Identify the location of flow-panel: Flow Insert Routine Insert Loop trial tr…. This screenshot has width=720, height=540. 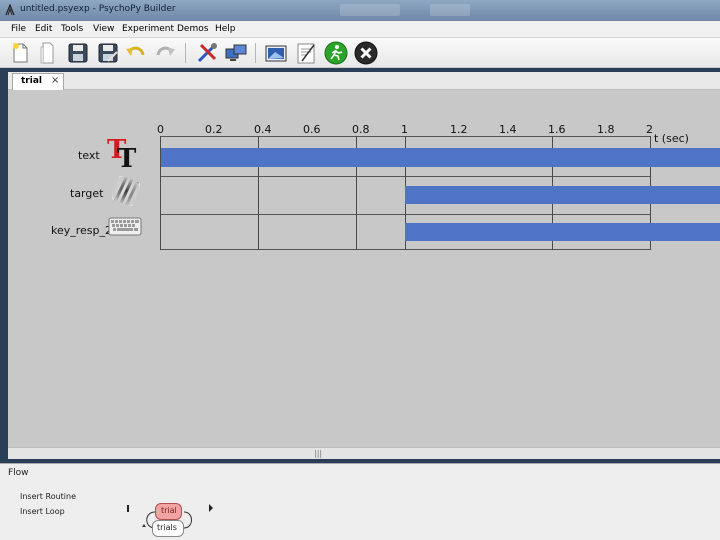
(360, 501).